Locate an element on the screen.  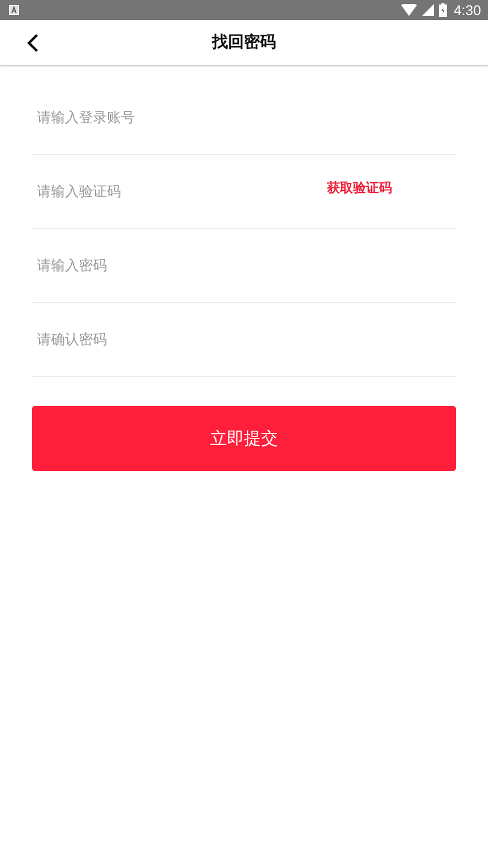
page-title: 找回密码 is located at coordinates (244, 42).